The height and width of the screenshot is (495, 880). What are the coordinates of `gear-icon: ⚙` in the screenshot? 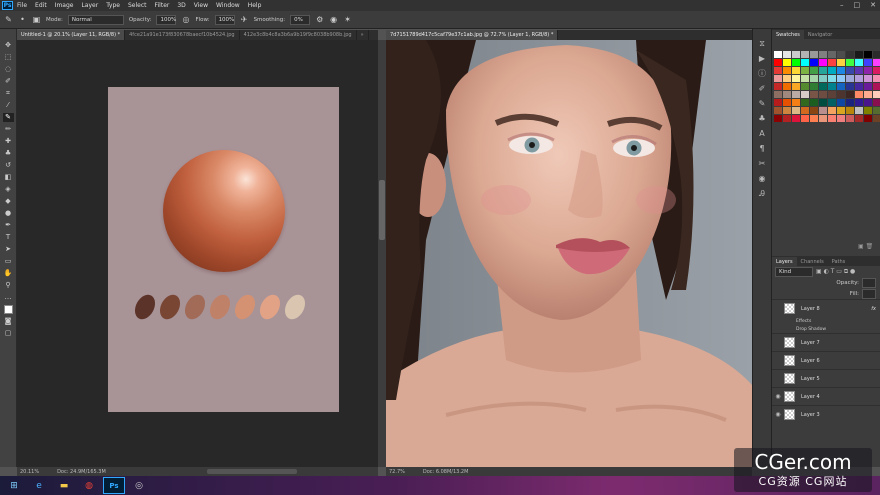 It's located at (319, 19).